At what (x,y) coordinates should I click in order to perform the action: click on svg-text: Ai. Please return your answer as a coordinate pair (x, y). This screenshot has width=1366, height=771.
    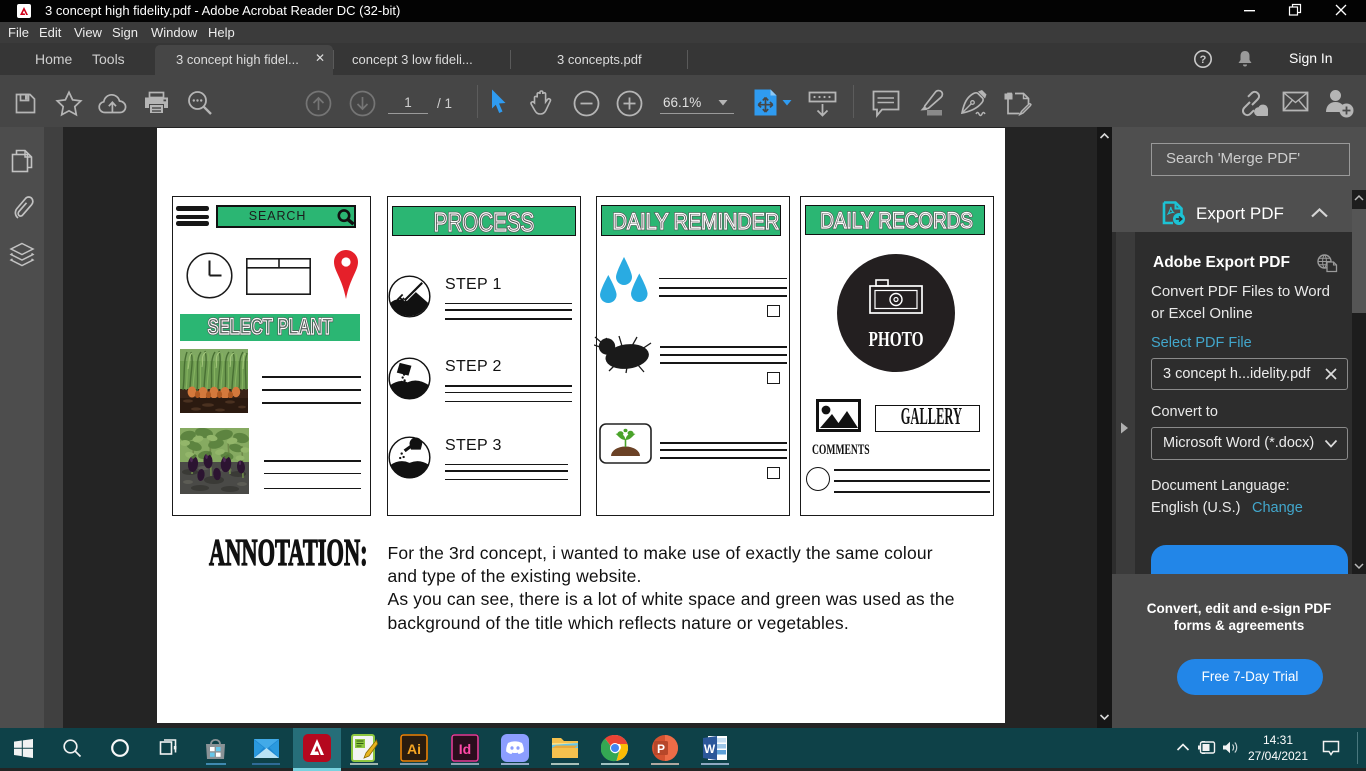
    Looking at the image, I should click on (414, 749).